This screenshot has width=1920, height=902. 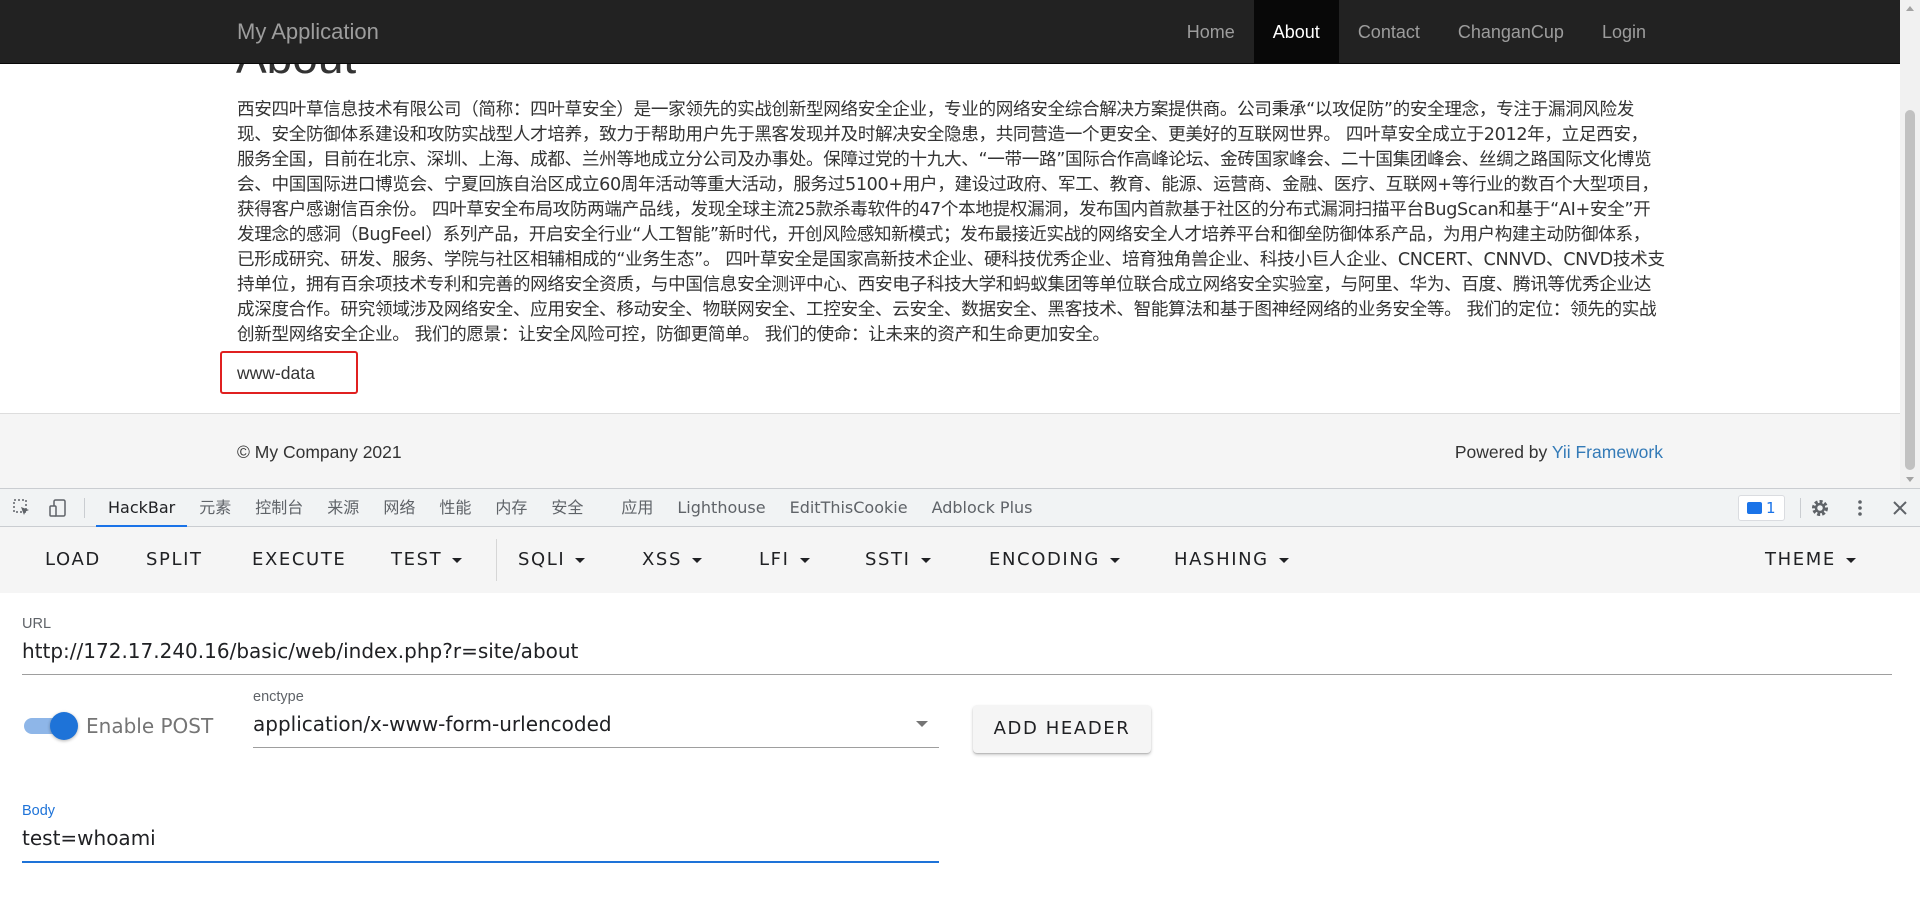 What do you see at coordinates (432, 724) in the screenshot?
I see `enctype-select: application/x-www-form-urlencoded` at bounding box center [432, 724].